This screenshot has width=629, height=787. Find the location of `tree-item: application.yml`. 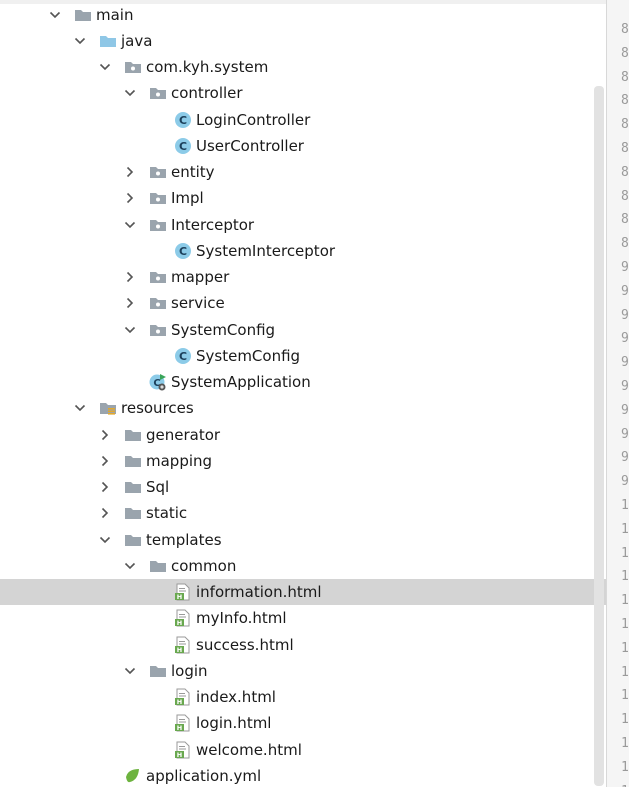

tree-item: application.yml is located at coordinates (303, 775).